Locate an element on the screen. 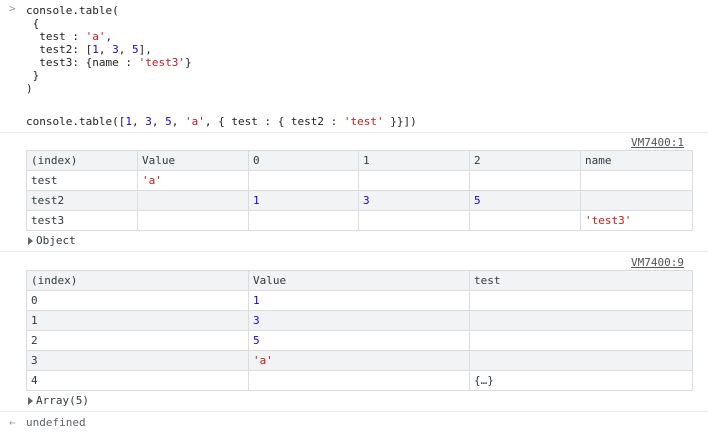 Image resolution: width=708 pixels, height=432 pixels. table-row: 0 1 is located at coordinates (359, 300).